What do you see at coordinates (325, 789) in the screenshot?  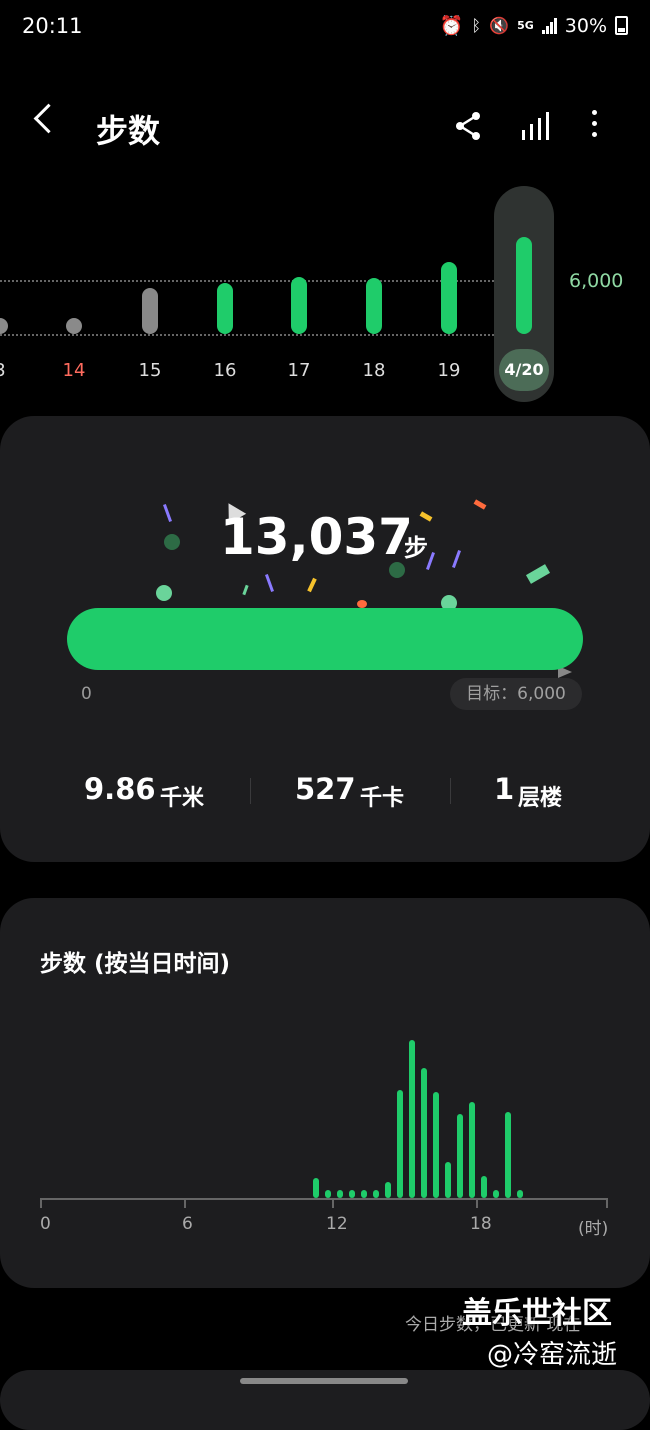 I see `calories-value: 527` at bounding box center [325, 789].